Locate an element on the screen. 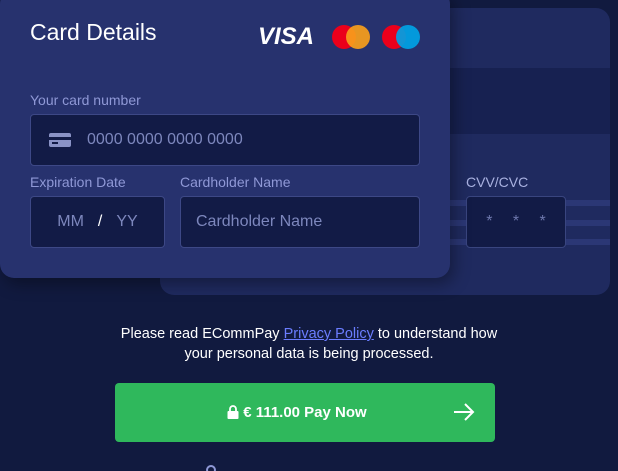 This screenshot has width=618, height=471. card-number-placeholder: 0000 0000 0000 0000 is located at coordinates (165, 139).